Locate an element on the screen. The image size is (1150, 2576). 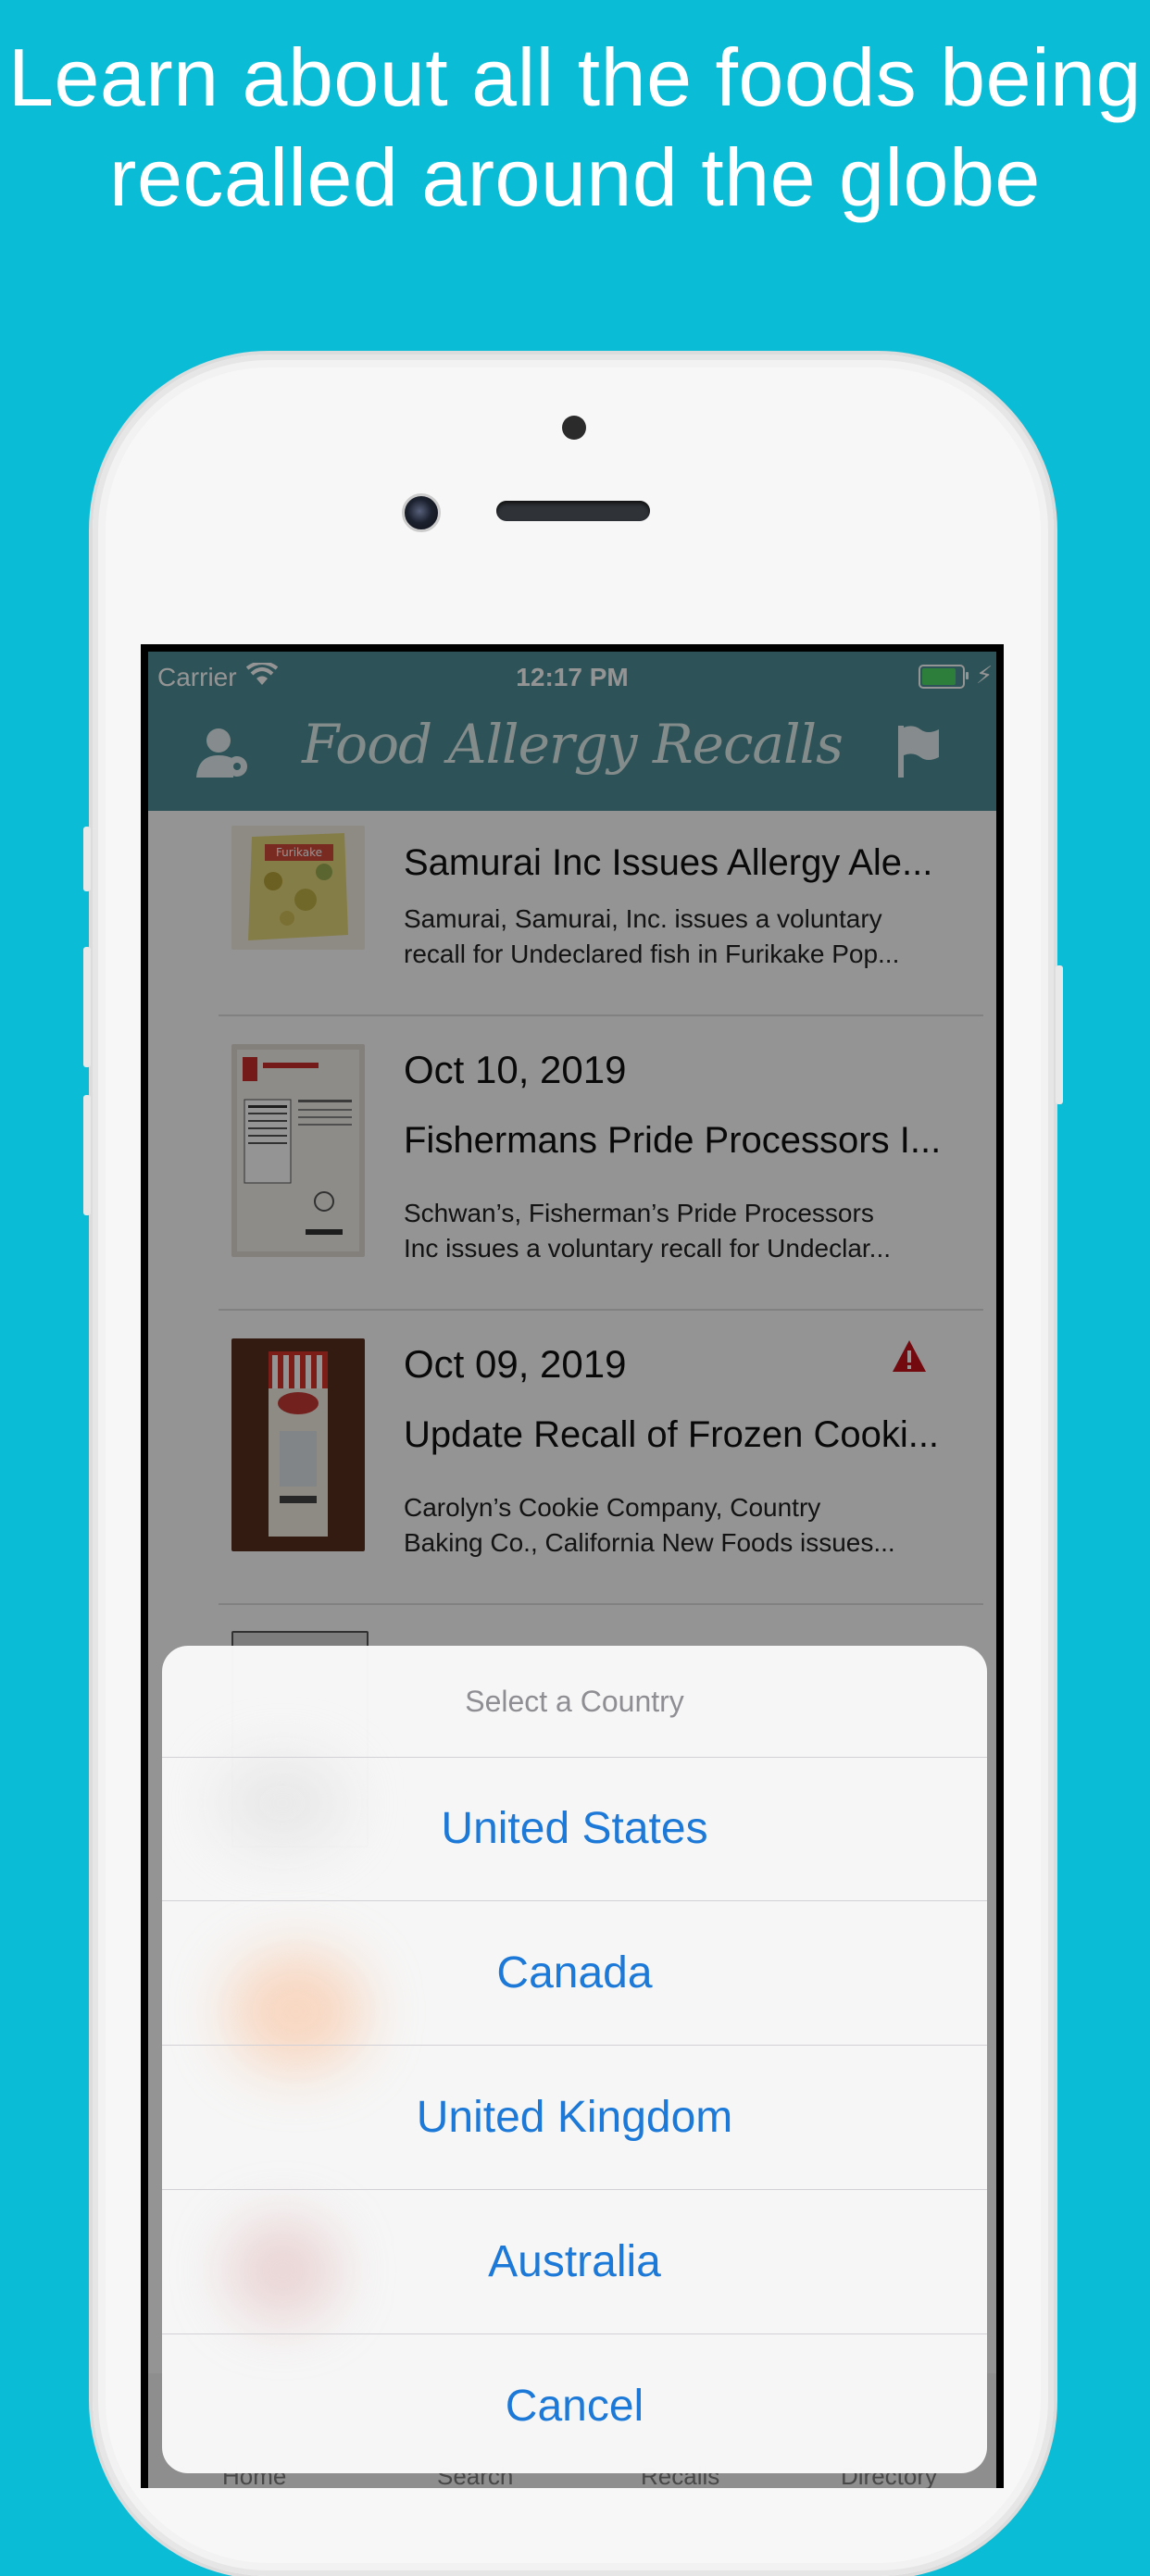
earpiece-speaker is located at coordinates (573, 511).